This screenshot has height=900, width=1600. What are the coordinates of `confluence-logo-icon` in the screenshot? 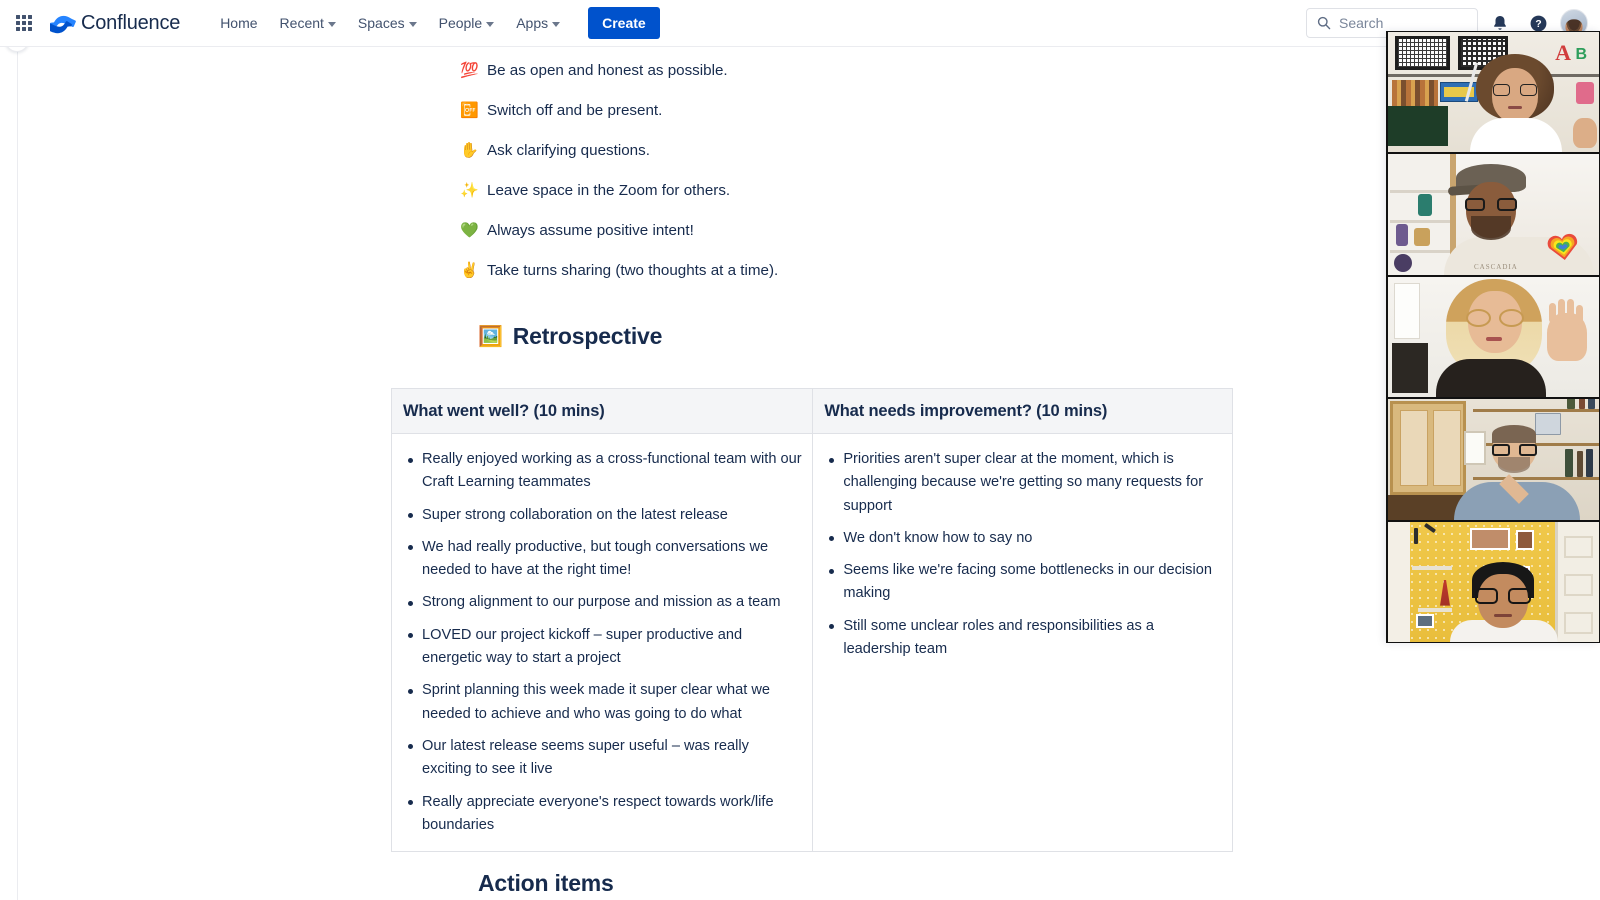 It's located at (63, 24).